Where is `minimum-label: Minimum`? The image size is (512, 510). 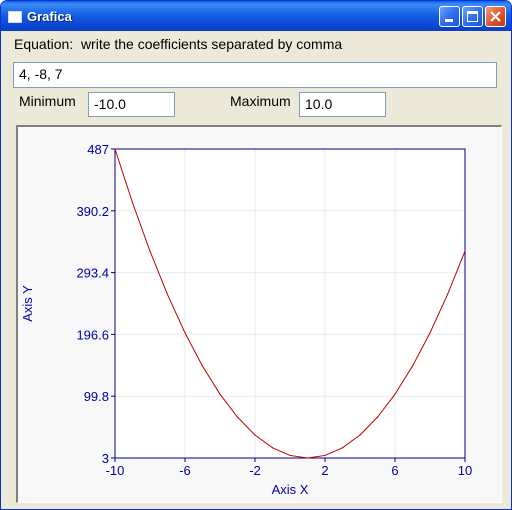
minimum-label: Minimum is located at coordinates (47, 101).